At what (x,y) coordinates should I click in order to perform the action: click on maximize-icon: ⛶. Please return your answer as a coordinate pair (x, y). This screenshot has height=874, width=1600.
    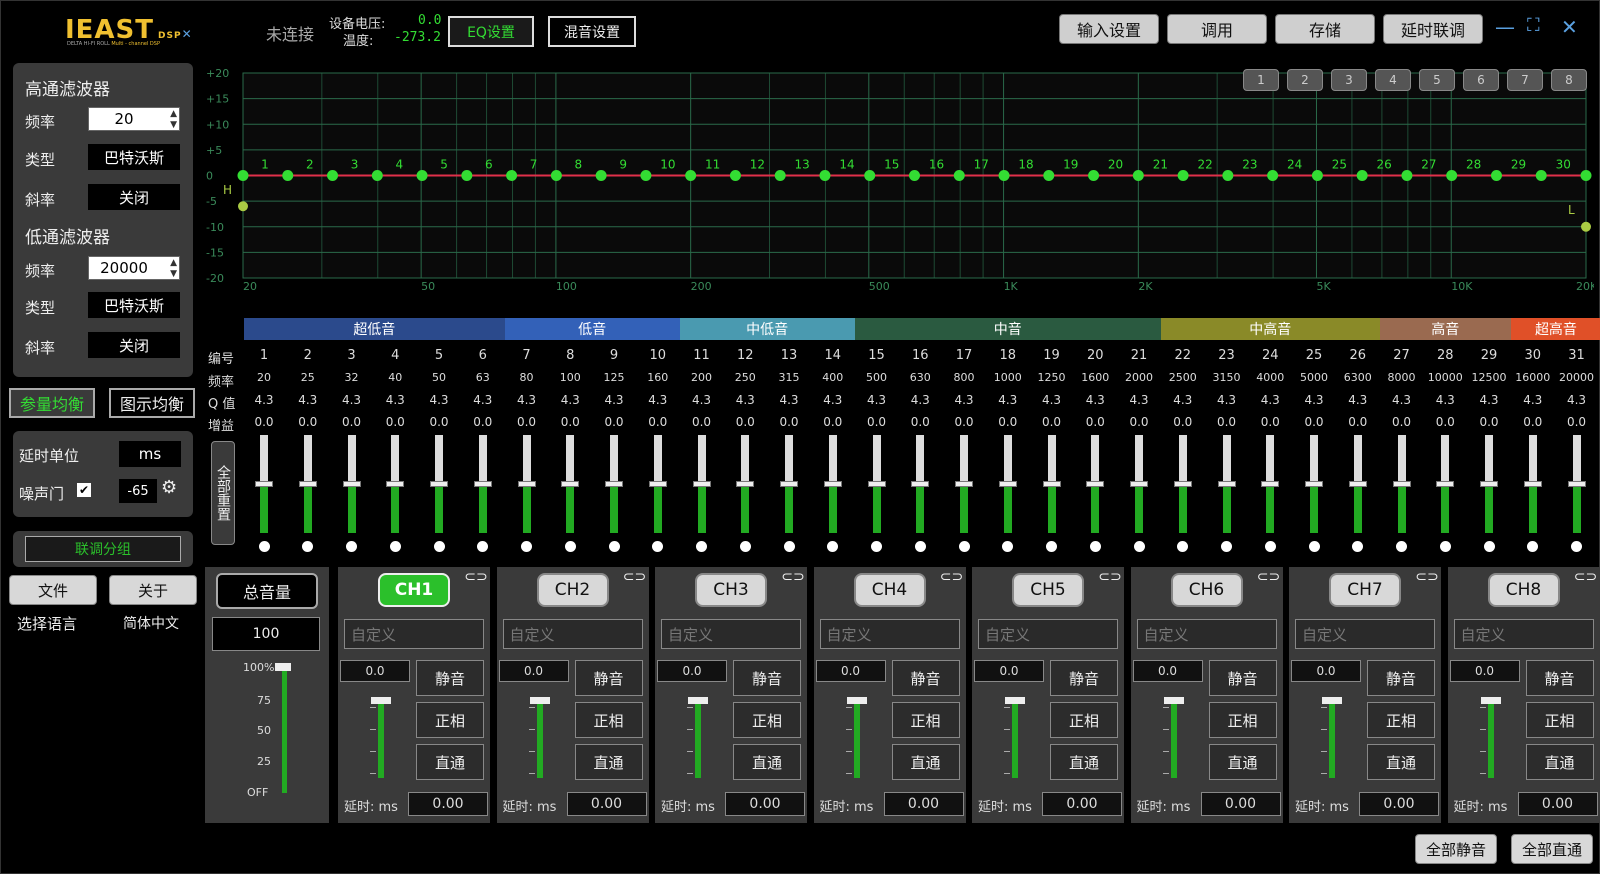
    Looking at the image, I should click on (1533, 25).